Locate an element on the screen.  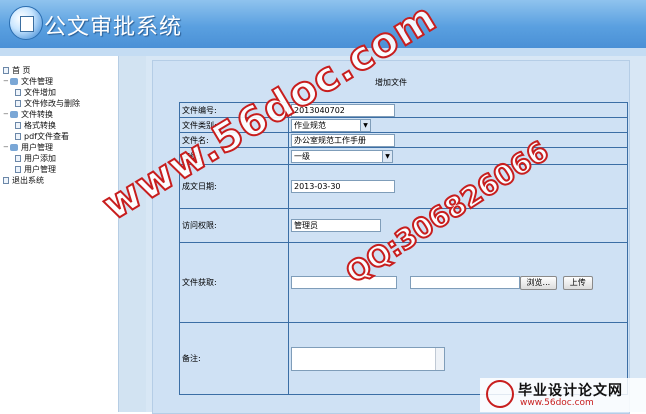
row-date: 成文日期: 2013-03-30 is located at coordinates (403, 186).